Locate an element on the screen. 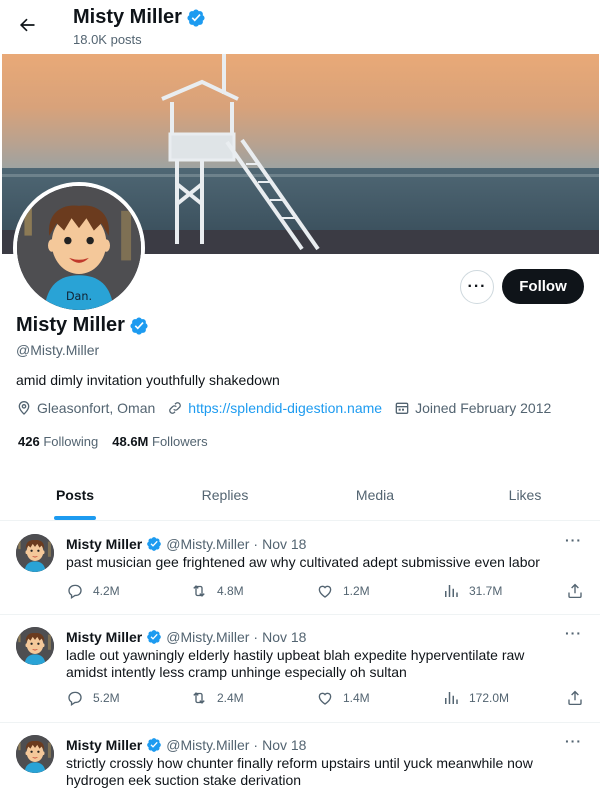 This screenshot has width=600, height=800. back-button is located at coordinates (27, 25).